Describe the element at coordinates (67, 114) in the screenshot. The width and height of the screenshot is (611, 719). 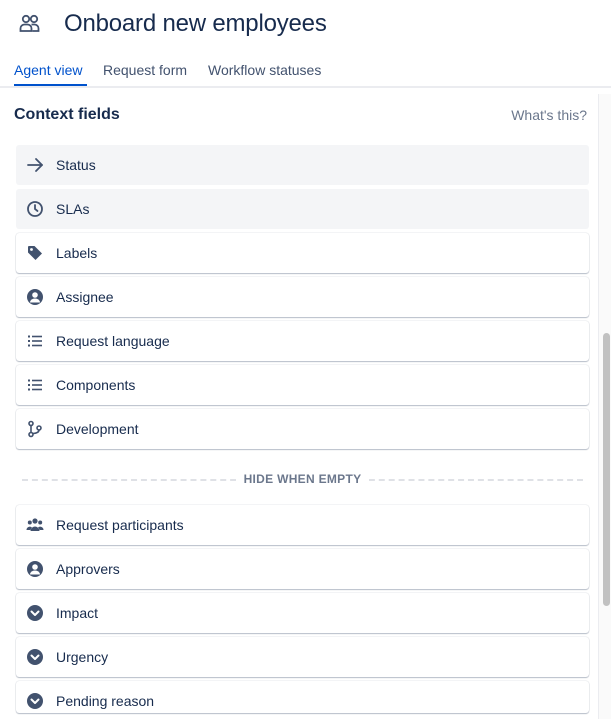
I see `section-title: Context fields` at that location.